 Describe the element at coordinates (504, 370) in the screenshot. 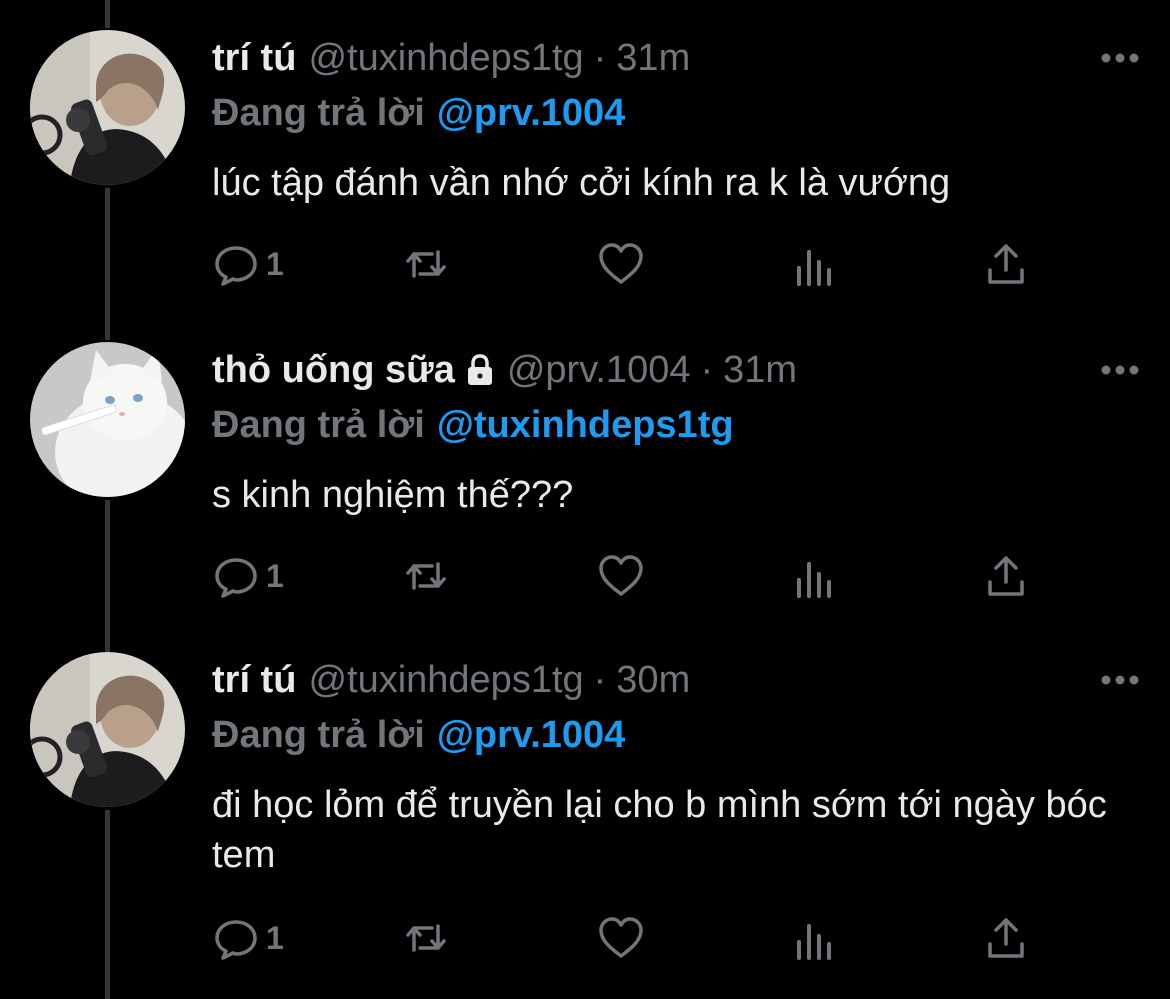

I see `tweet-header: thỏ uống sữa @prv.1004 · 31m` at that location.